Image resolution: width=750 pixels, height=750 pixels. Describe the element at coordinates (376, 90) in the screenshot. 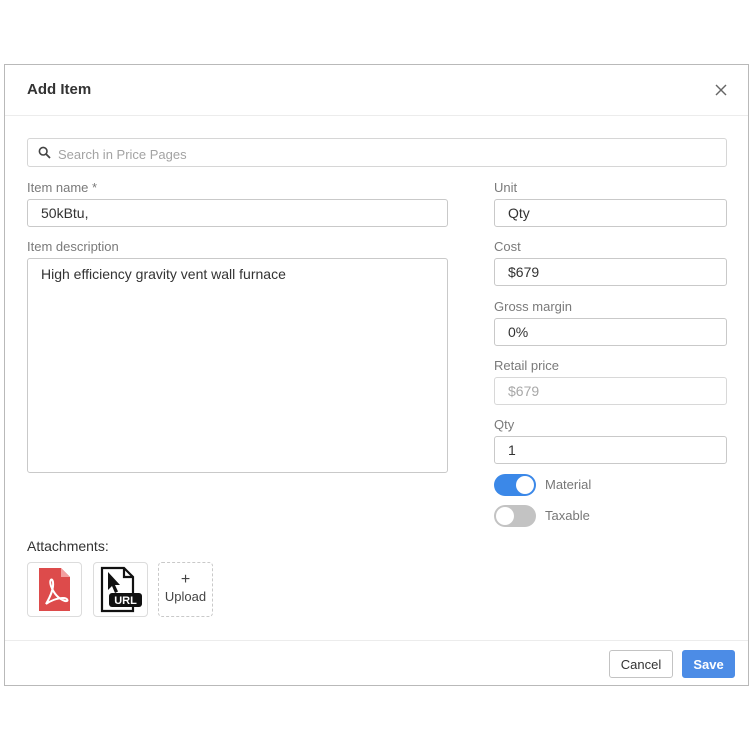

I see `dialog-header: Add Item` at that location.